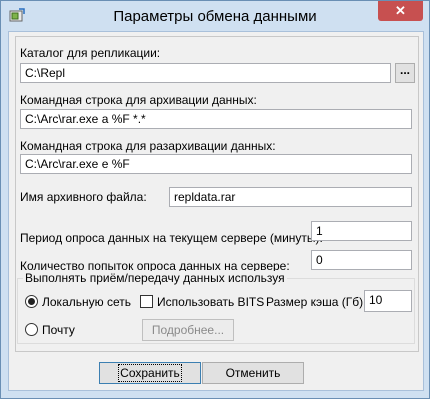 The width and height of the screenshot is (430, 399). Describe the element at coordinates (138, 100) in the screenshot. I see `archive-cmd-label: Командная строка для архивации данных:` at that location.